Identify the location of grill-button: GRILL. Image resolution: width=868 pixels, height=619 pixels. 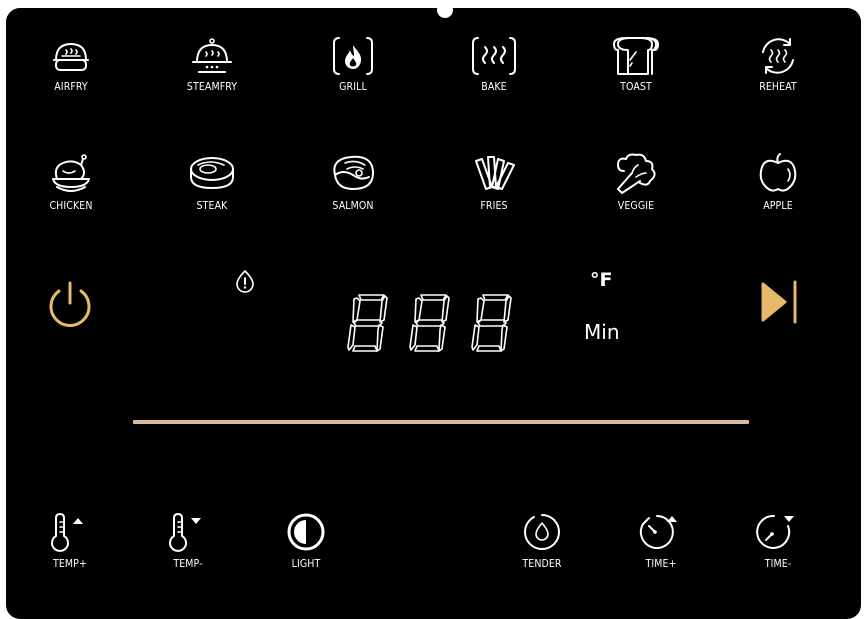
(353, 71).